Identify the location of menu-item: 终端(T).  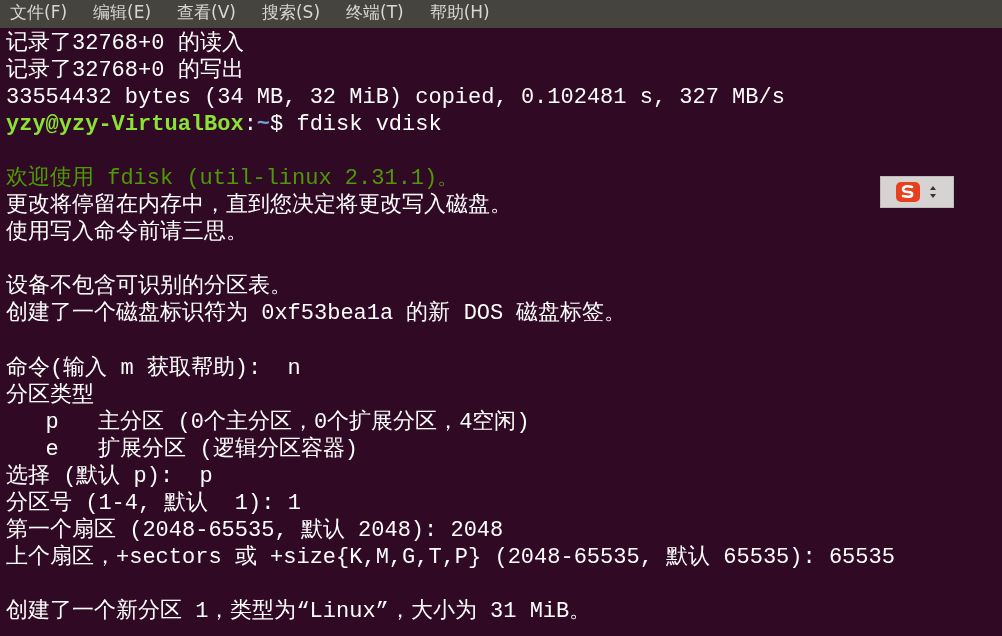
(375, 12).